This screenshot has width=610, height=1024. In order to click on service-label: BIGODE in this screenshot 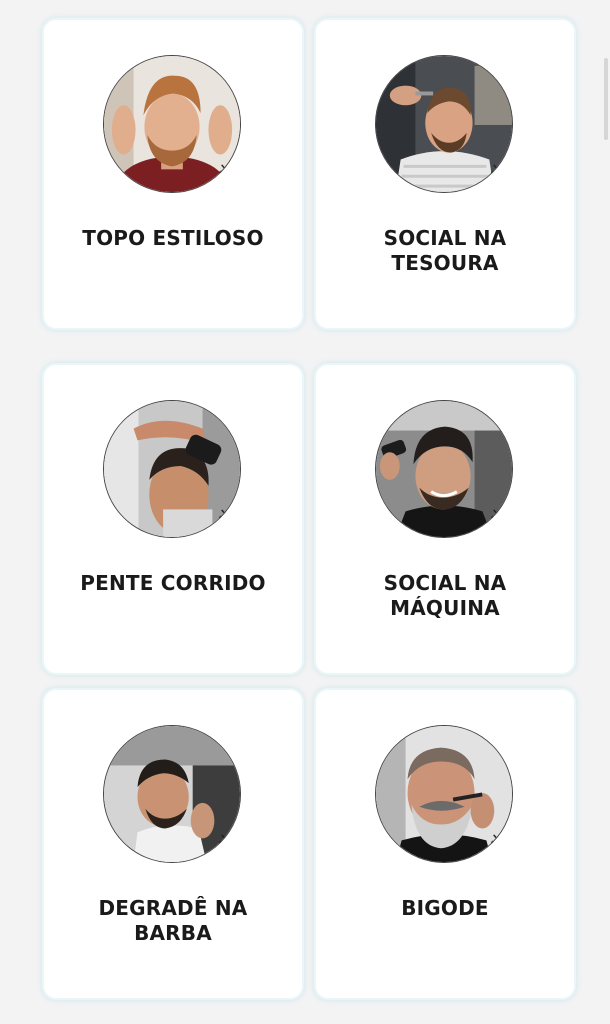, I will do `click(445, 908)`.